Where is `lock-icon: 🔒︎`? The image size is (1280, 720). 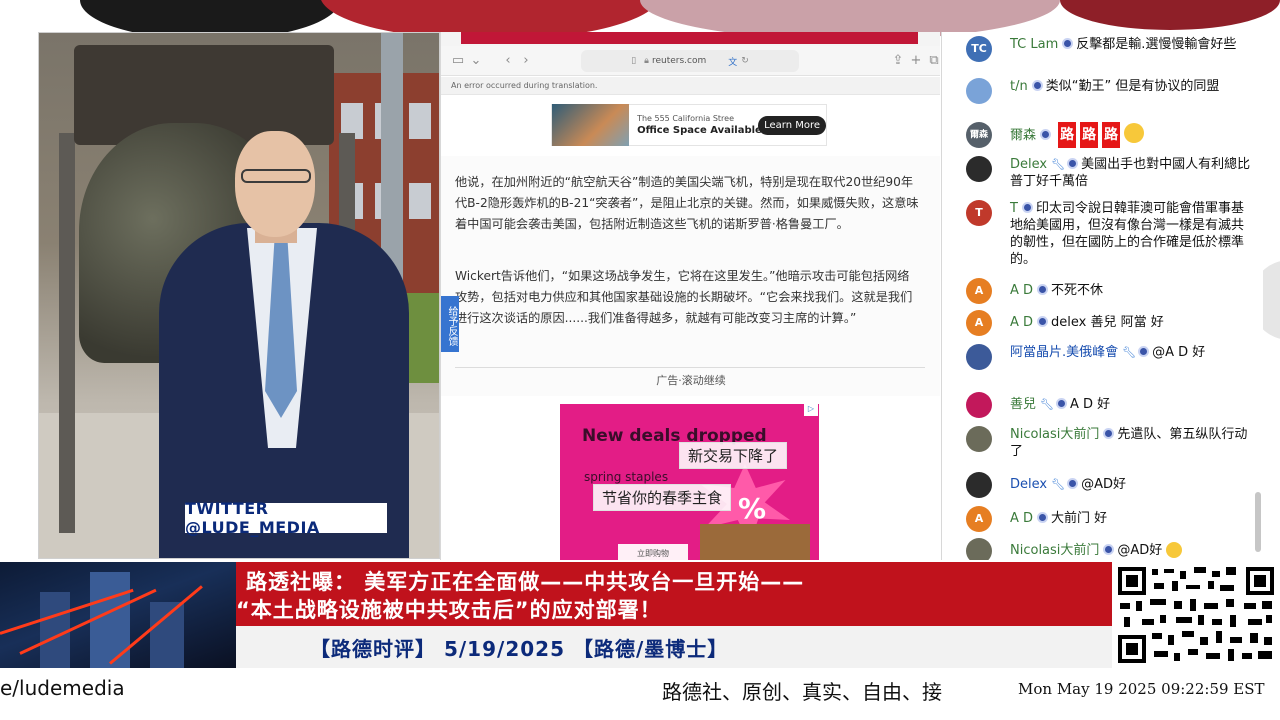 lock-icon: 🔒︎ is located at coordinates (646, 61).